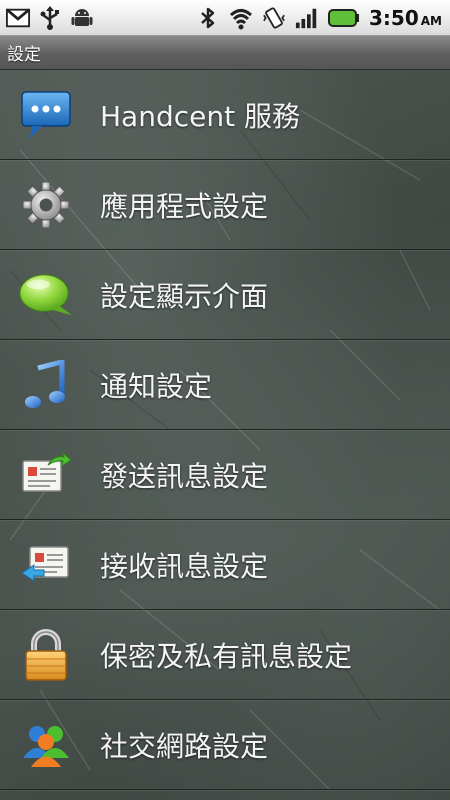 Image resolution: width=450 pixels, height=800 pixels. What do you see at coordinates (274, 18) in the screenshot?
I see `vibrate-icon` at bounding box center [274, 18].